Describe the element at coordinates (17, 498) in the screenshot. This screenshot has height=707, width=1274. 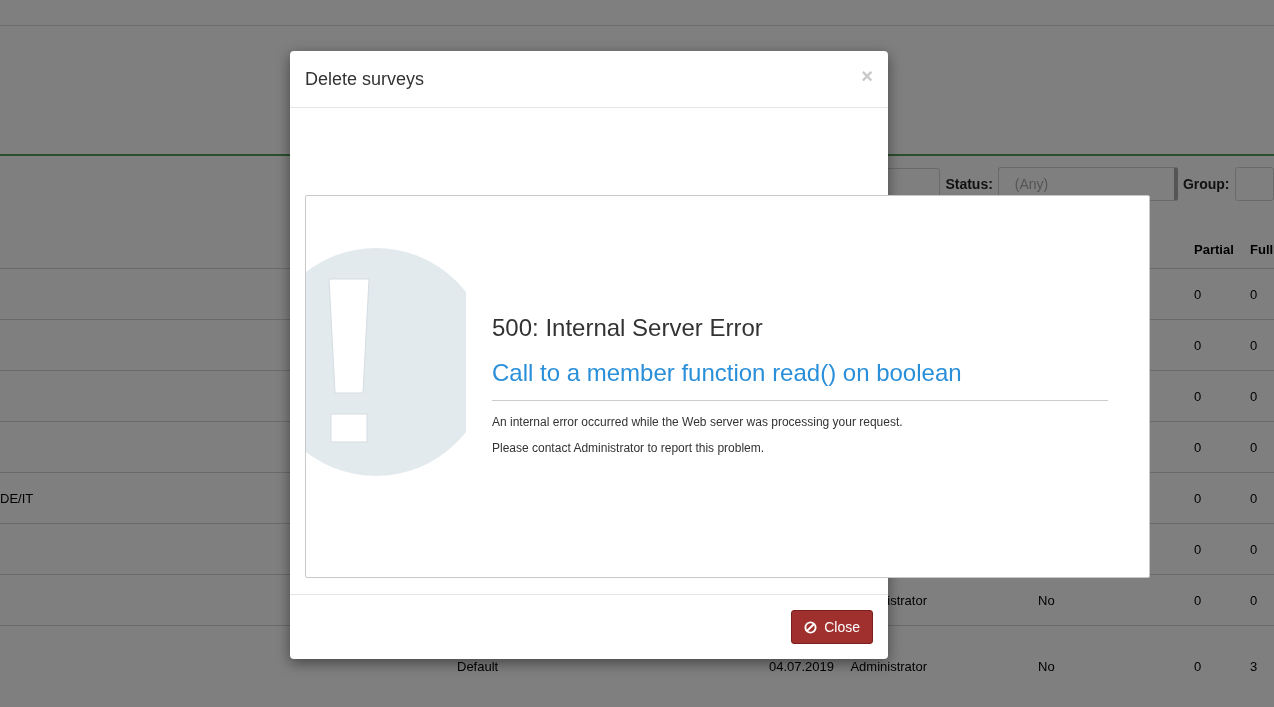
I see `table-cell: DE/IT` at that location.